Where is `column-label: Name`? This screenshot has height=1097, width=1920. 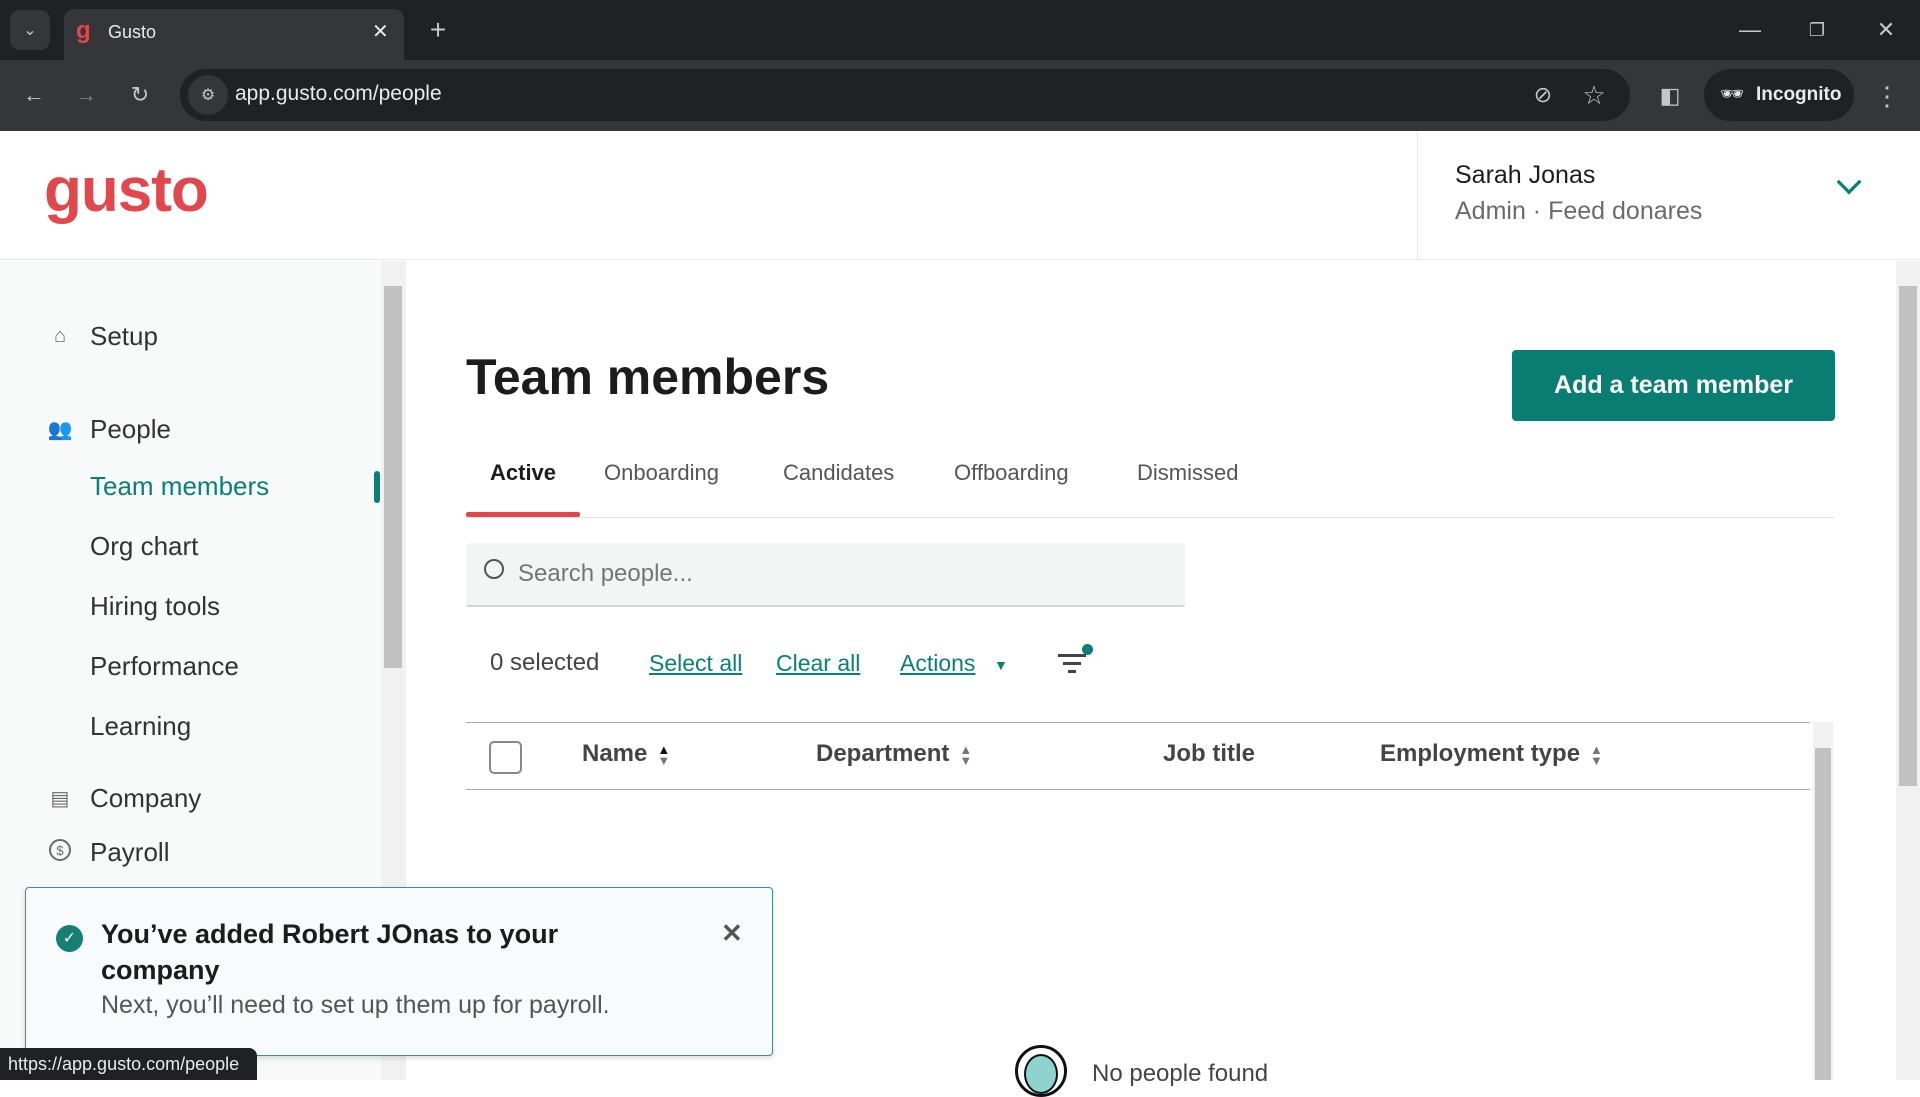 column-label: Name is located at coordinates (615, 753).